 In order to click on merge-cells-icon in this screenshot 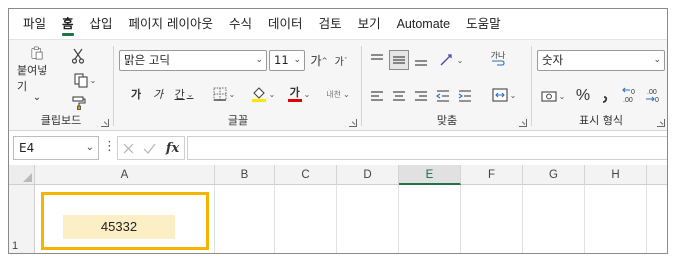, I will do `click(500, 95)`.